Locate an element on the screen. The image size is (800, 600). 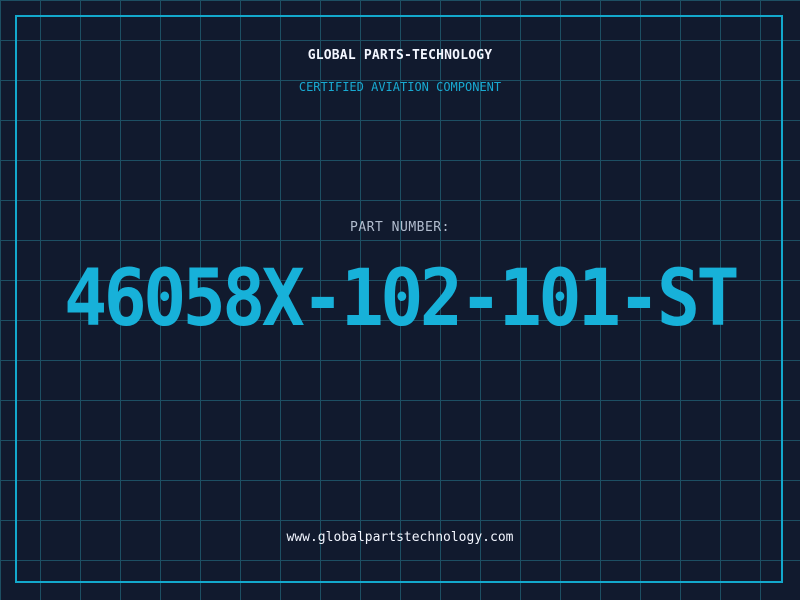
part-number-value: 46058X-102-101-ST is located at coordinates (402, 299).